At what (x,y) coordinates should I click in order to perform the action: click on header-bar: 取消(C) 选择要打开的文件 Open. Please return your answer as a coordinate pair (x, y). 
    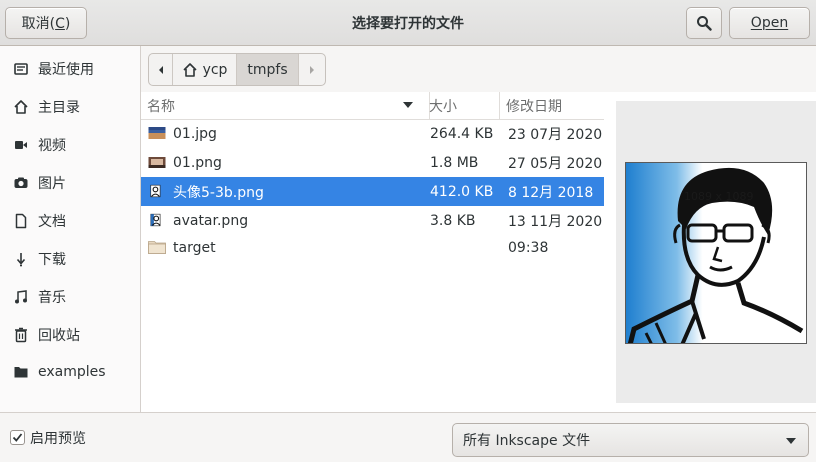
    Looking at the image, I should click on (408, 23).